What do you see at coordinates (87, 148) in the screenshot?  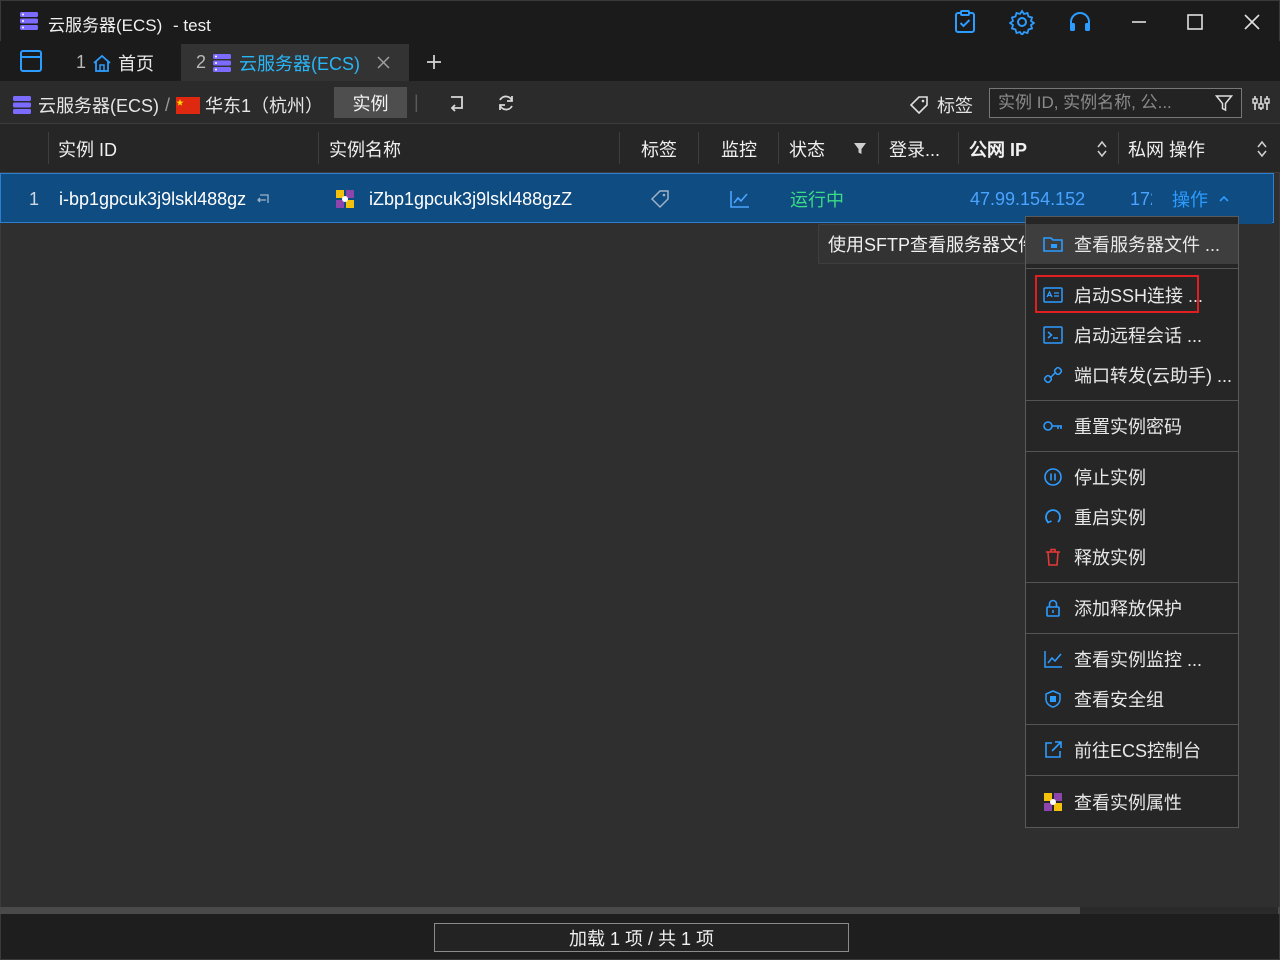 I see `column-header-instance-id: 实例 ID` at bounding box center [87, 148].